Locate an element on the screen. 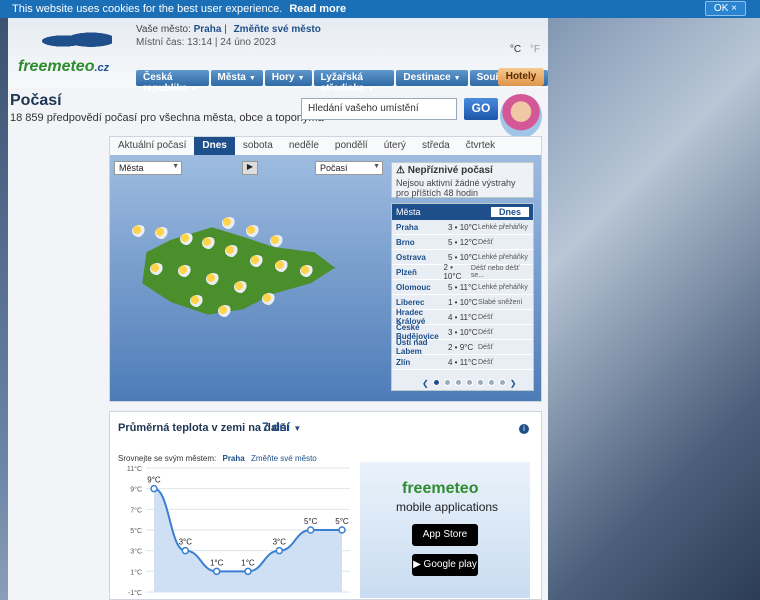  nav-item: Destinace ▼ is located at coordinates (432, 78).